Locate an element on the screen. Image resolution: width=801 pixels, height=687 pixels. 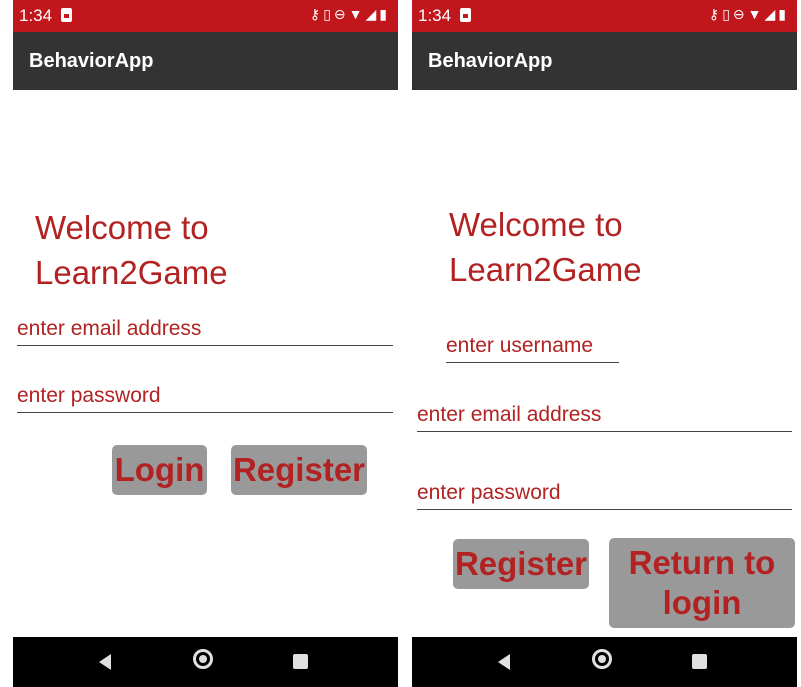
return-to-login-line-1: Return to is located at coordinates (702, 562).